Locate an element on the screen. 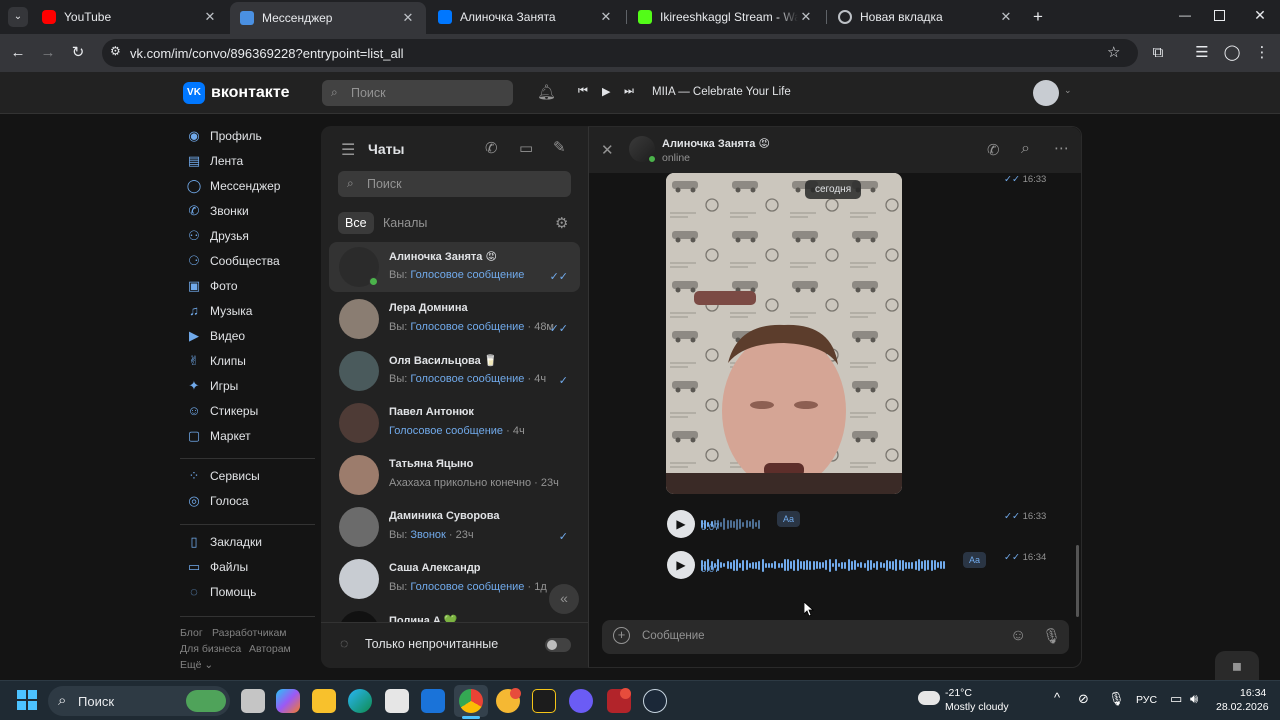  browser-tab-kick: Ikireeshkaggl Stream - Watch Li ✕ is located at coordinates (726, 17).